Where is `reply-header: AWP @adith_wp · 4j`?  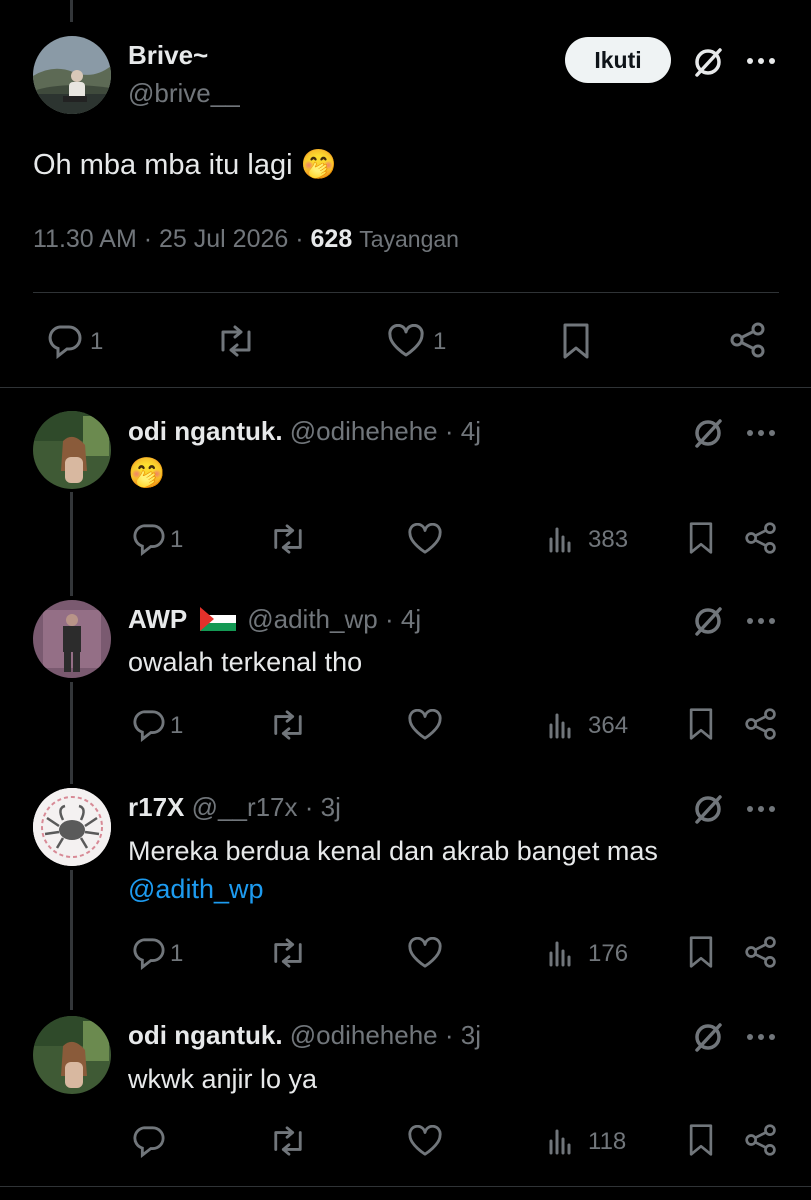
reply-header: AWP @adith_wp · 4j is located at coordinates (274, 619).